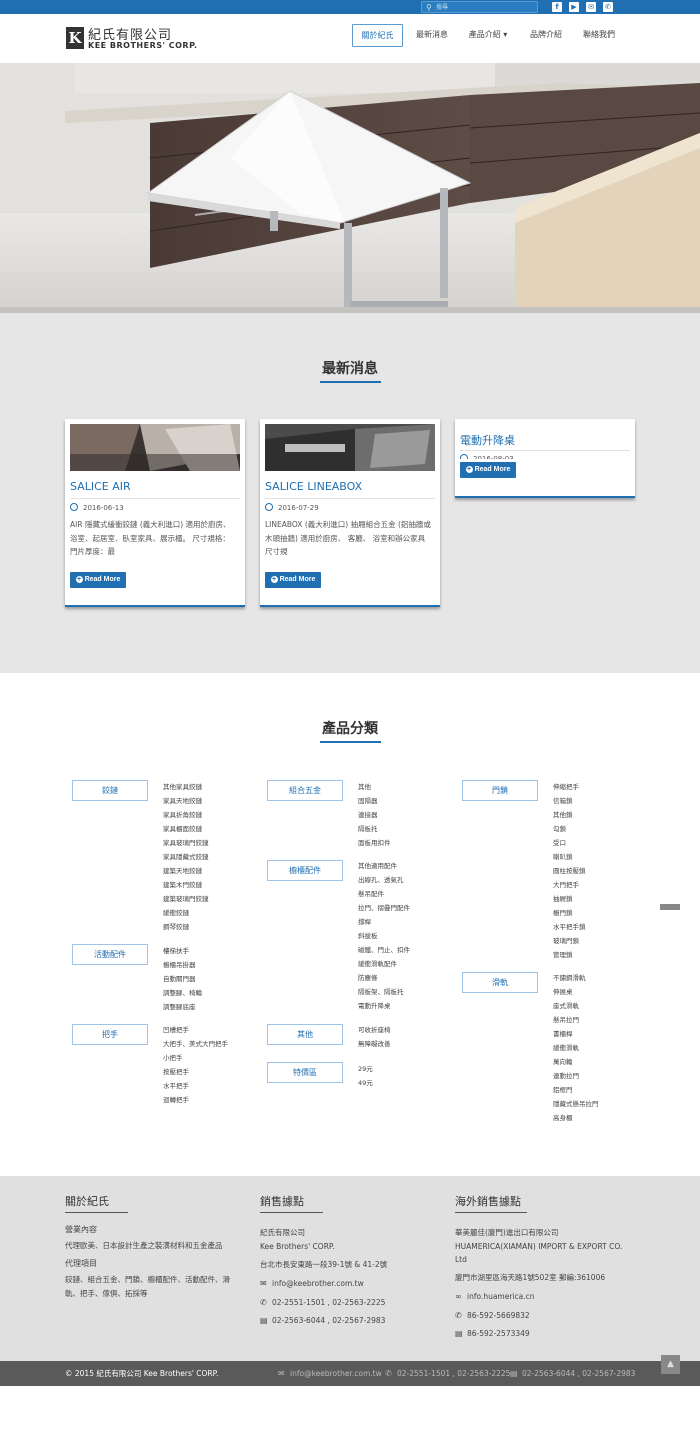 The image size is (700, 1434). I want to click on nav-news: 最新消息, so click(432, 35).